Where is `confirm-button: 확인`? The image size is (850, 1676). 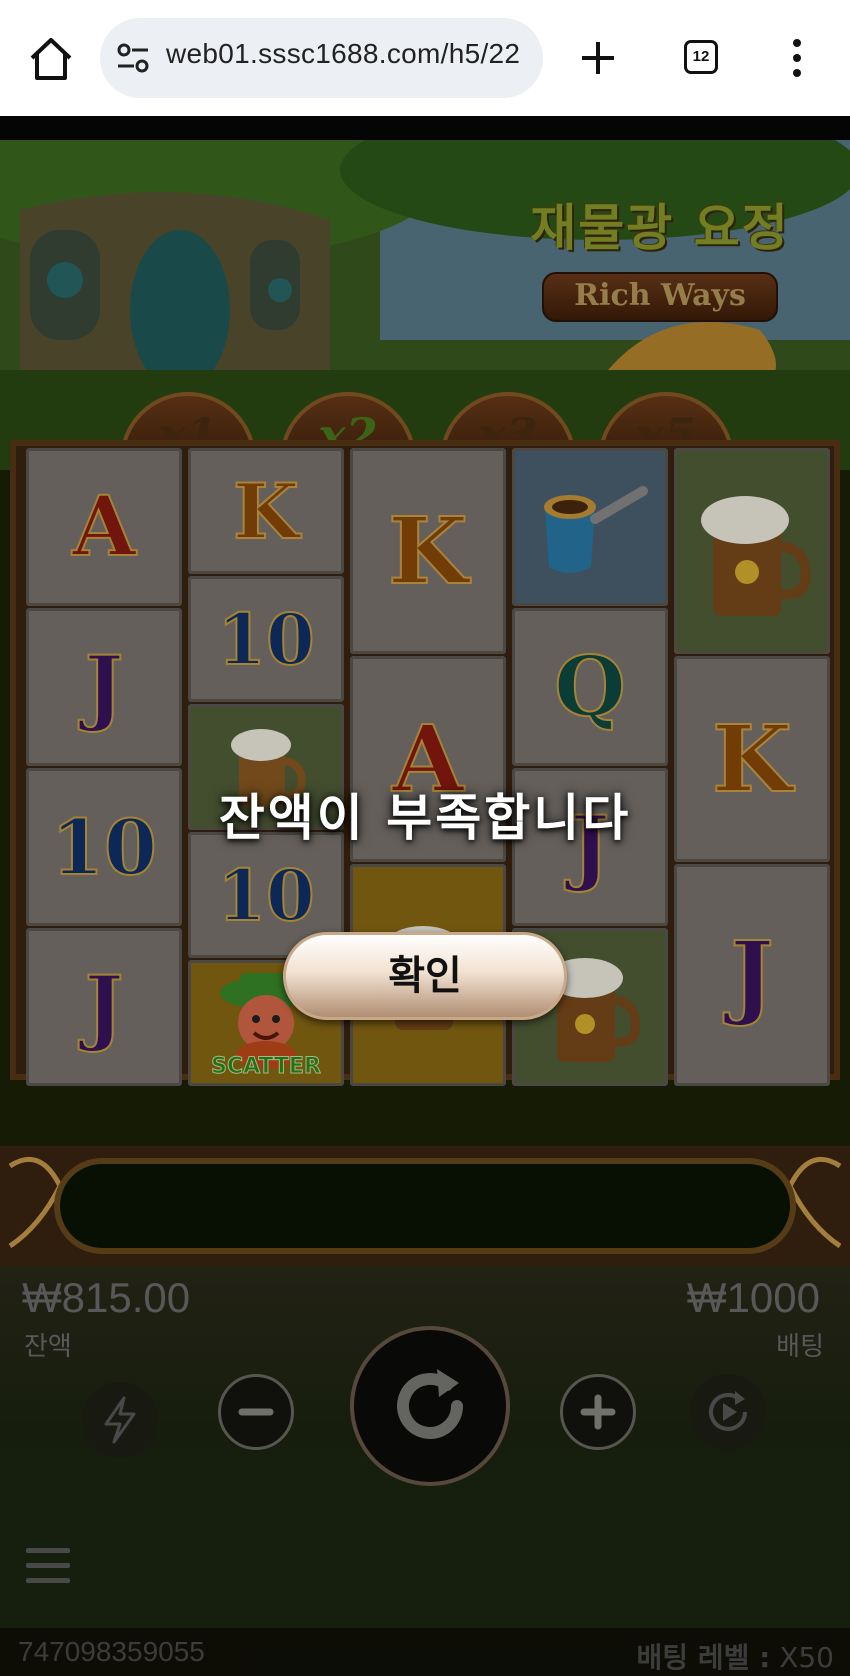 confirm-button: 확인 is located at coordinates (425, 976).